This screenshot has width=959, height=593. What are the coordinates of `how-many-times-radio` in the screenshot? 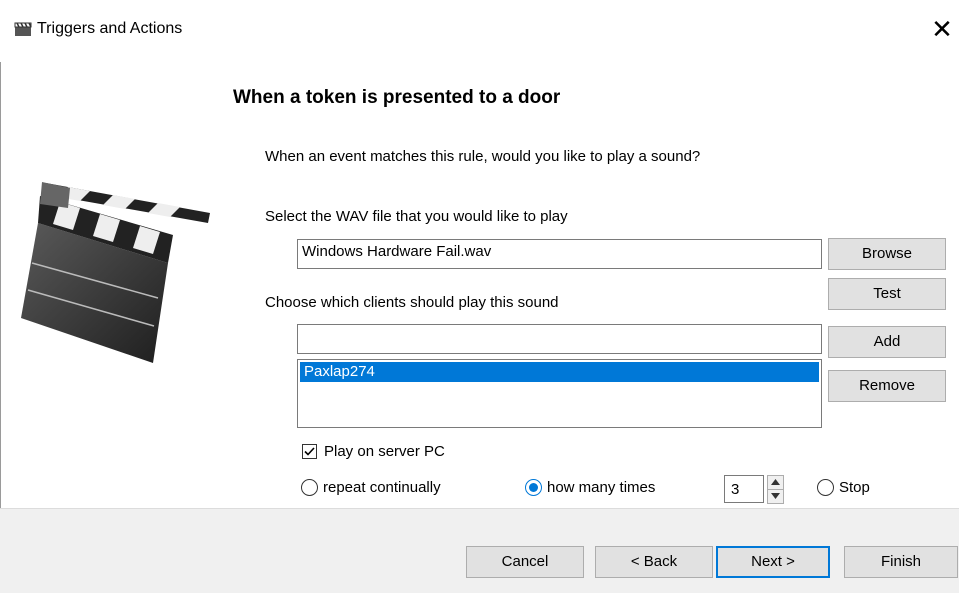 It's located at (533, 487).